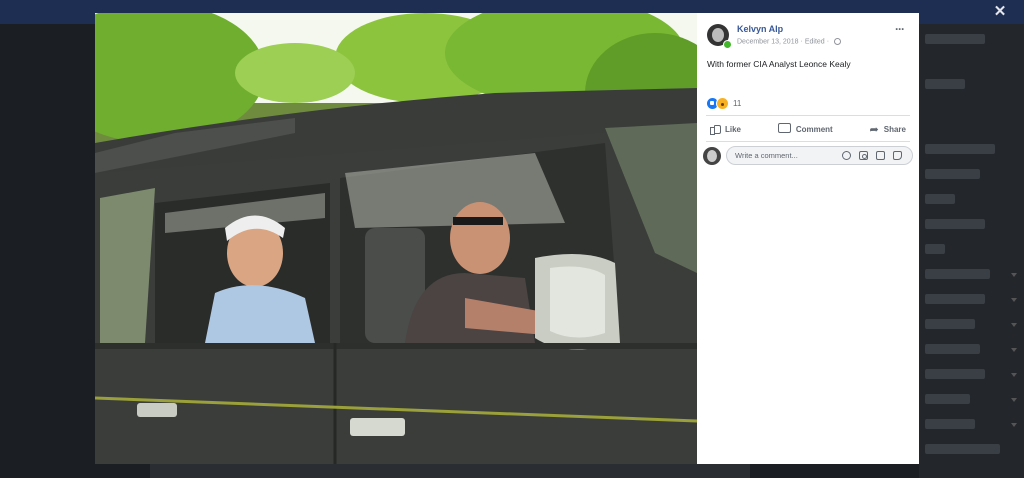 The image size is (1024, 478). I want to click on comment-input, so click(785, 155).